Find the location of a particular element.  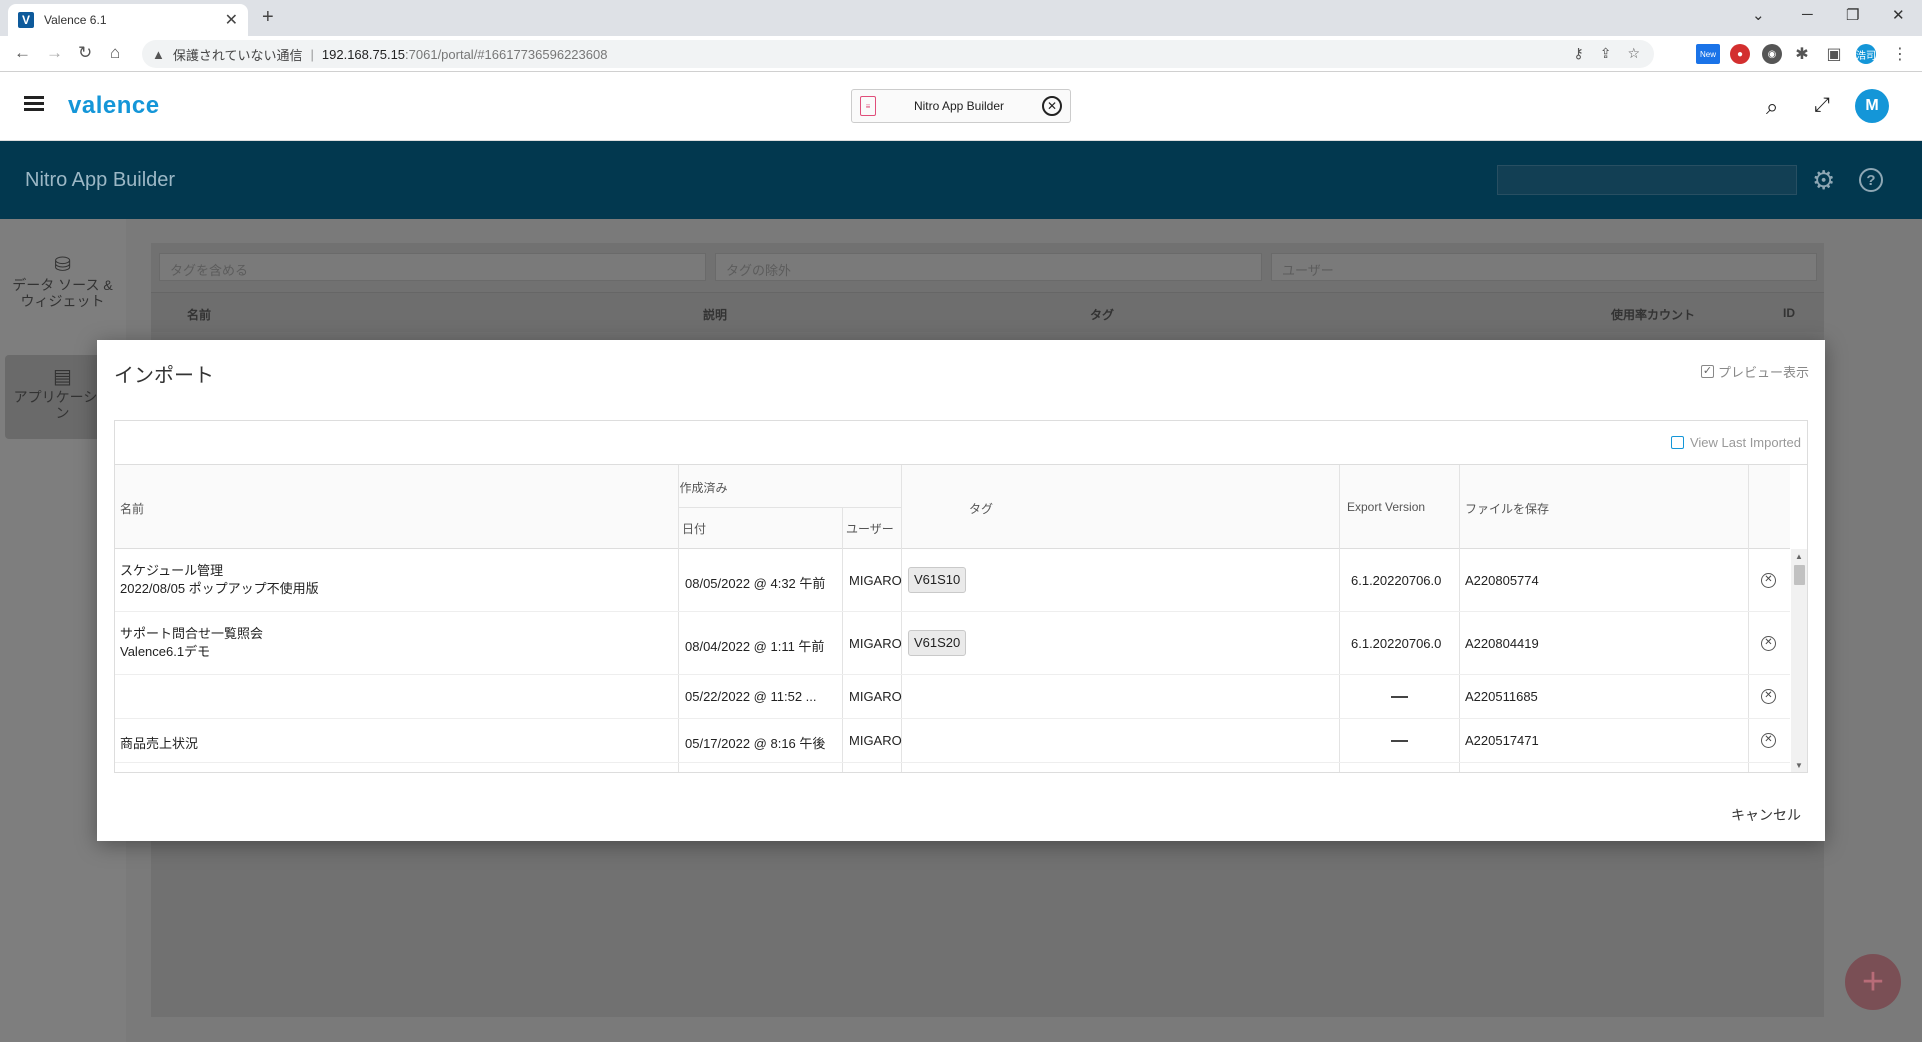

preview-toggle: ✓ プレビュー表示 is located at coordinates (1754, 371).